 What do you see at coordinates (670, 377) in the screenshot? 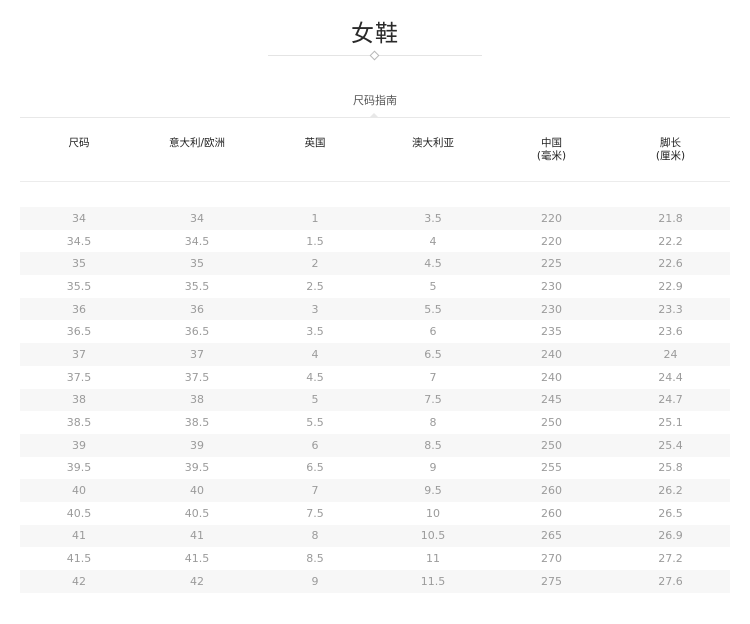
I see `table-cell: 24.4` at bounding box center [670, 377].